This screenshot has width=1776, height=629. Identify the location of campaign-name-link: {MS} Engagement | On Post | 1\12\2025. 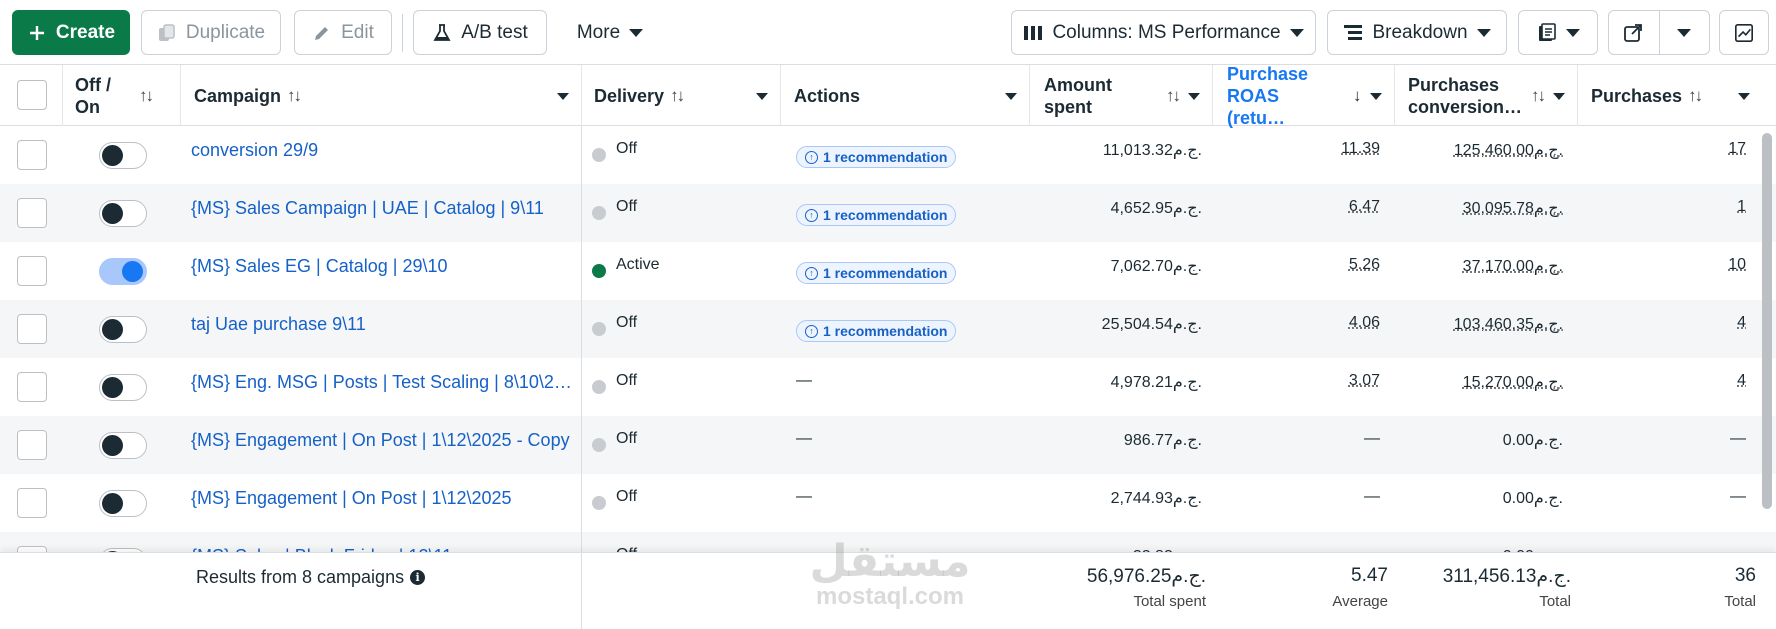
(351, 498).